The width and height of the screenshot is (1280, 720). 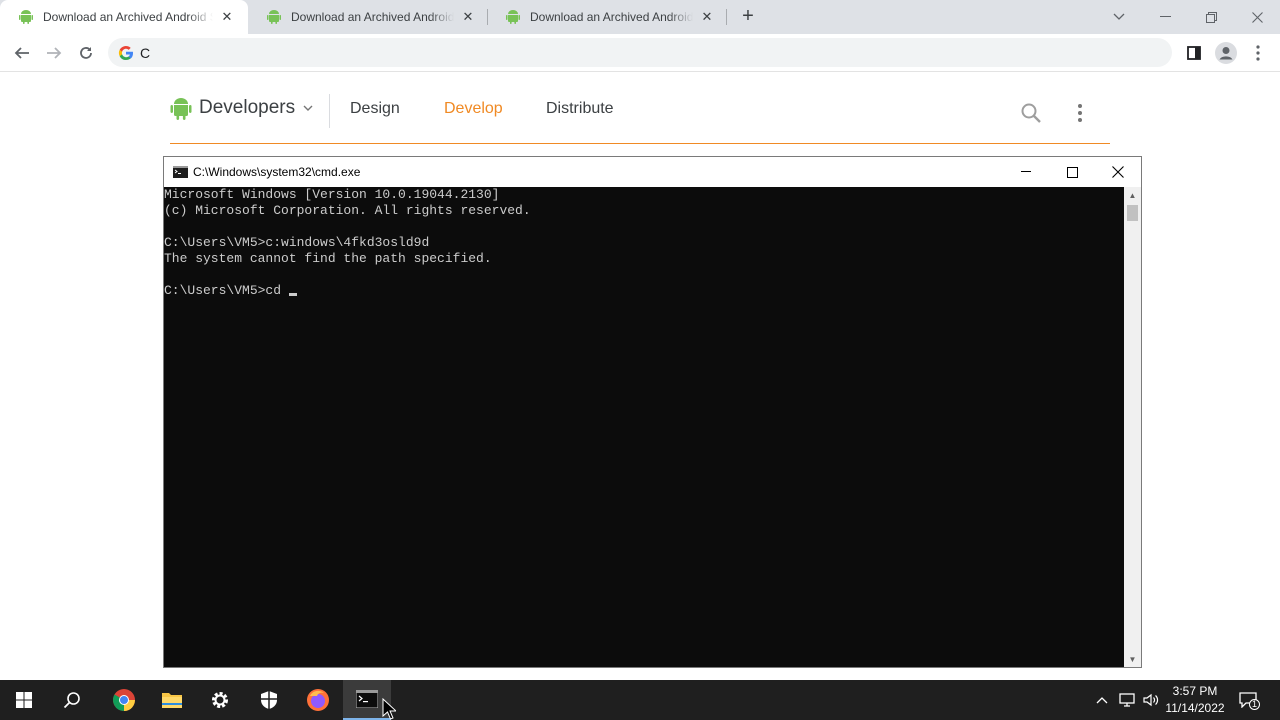 I want to click on settings-icon, so click(x=220, y=700).